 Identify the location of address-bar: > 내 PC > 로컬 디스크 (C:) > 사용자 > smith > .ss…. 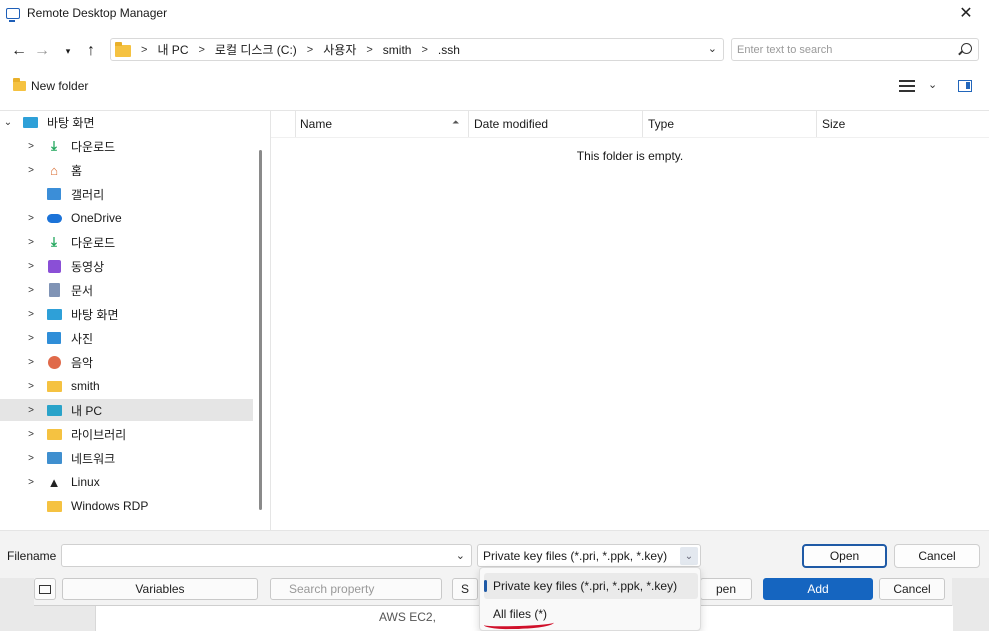
(417, 49).